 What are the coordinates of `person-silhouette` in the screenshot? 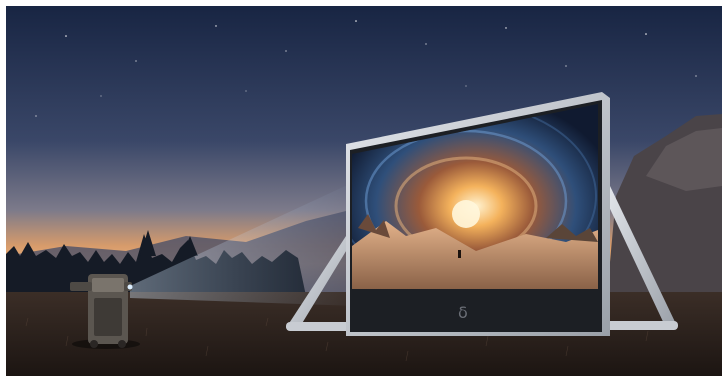 It's located at (459, 254).